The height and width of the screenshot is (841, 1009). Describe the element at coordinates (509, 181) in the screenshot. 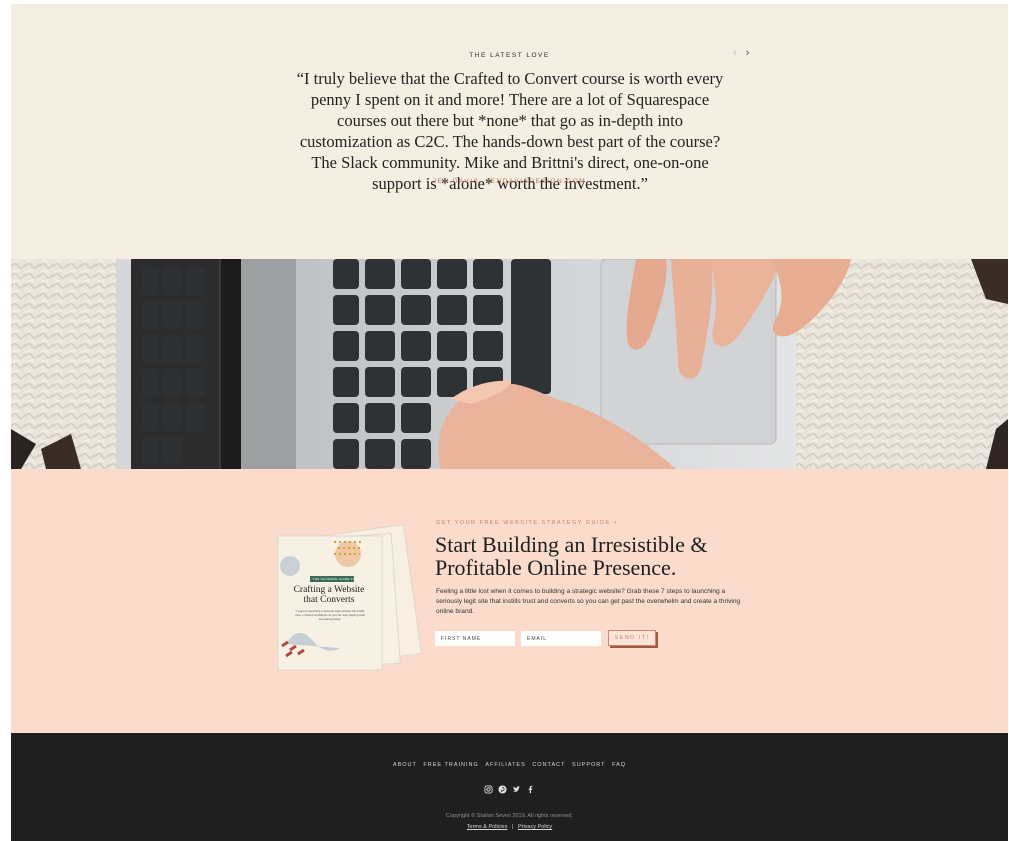

I see `testimonial-author: JEN DAVIS, JENDAVISDESIGN.COM` at that location.